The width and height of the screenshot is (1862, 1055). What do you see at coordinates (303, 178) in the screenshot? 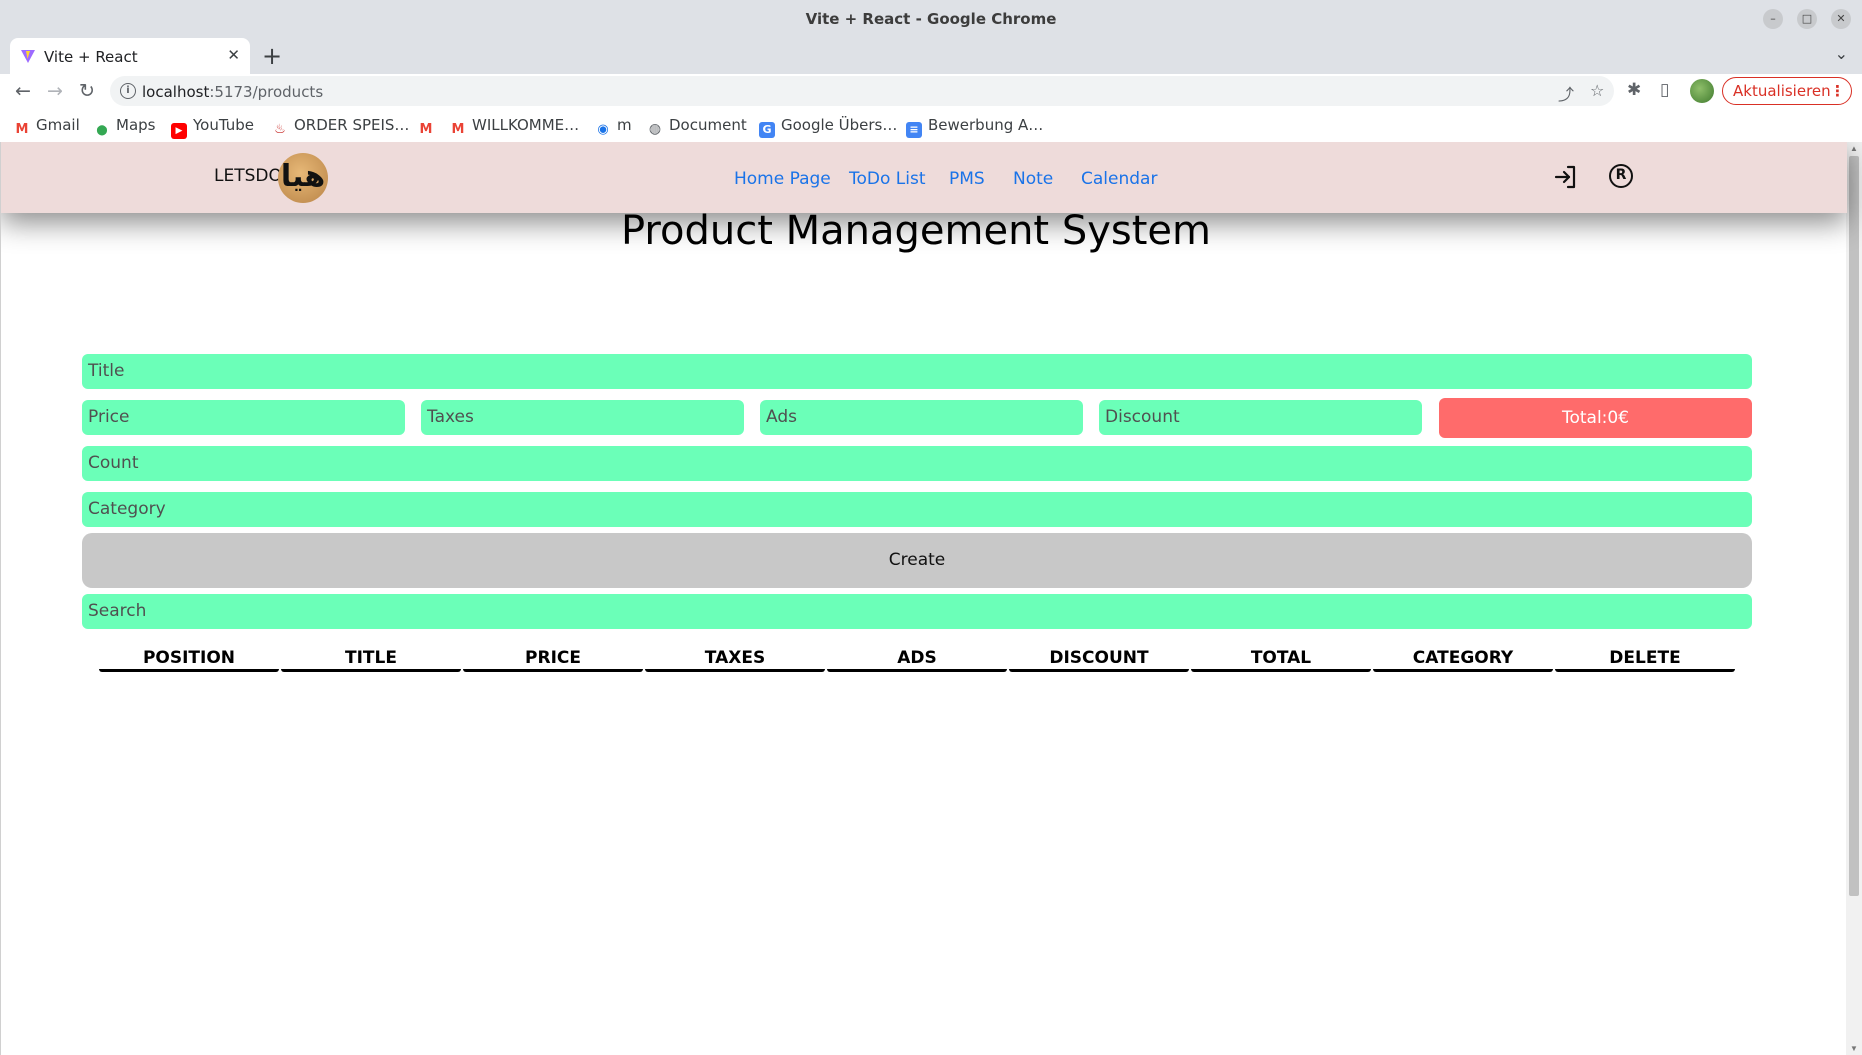
I see `brand-logo: هيا` at bounding box center [303, 178].